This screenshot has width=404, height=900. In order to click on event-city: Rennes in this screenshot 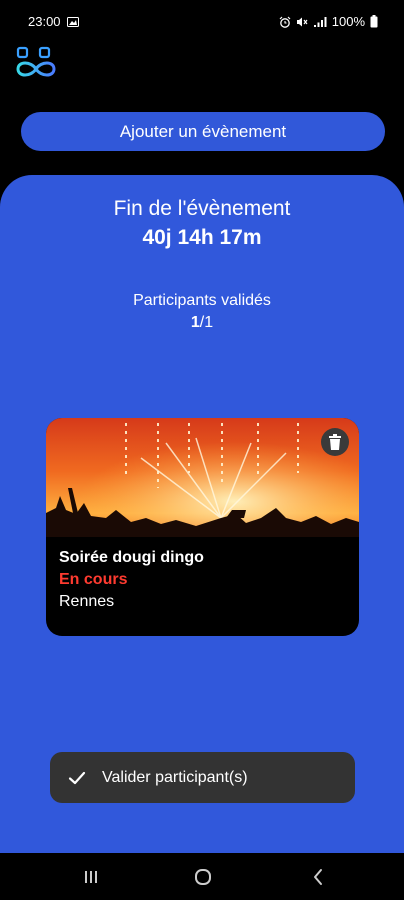, I will do `click(87, 601)`.